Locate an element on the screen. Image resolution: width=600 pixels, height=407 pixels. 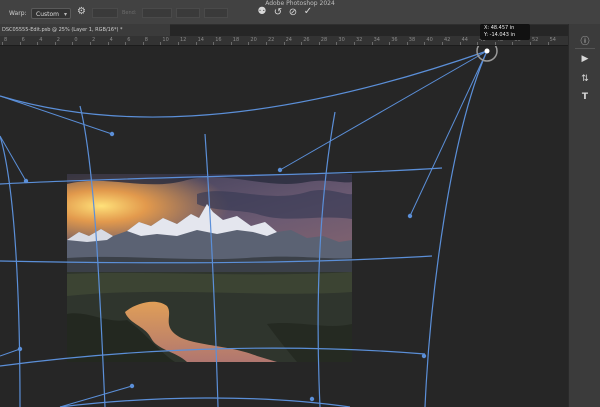
warp-label: Warp: is located at coordinates (18, 13).